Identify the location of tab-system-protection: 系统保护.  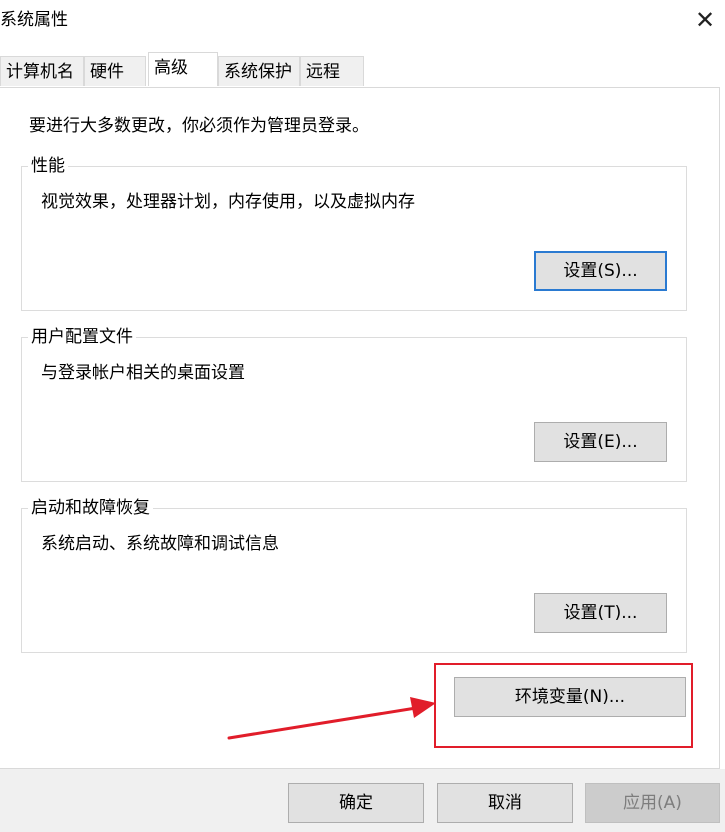
(259, 71).